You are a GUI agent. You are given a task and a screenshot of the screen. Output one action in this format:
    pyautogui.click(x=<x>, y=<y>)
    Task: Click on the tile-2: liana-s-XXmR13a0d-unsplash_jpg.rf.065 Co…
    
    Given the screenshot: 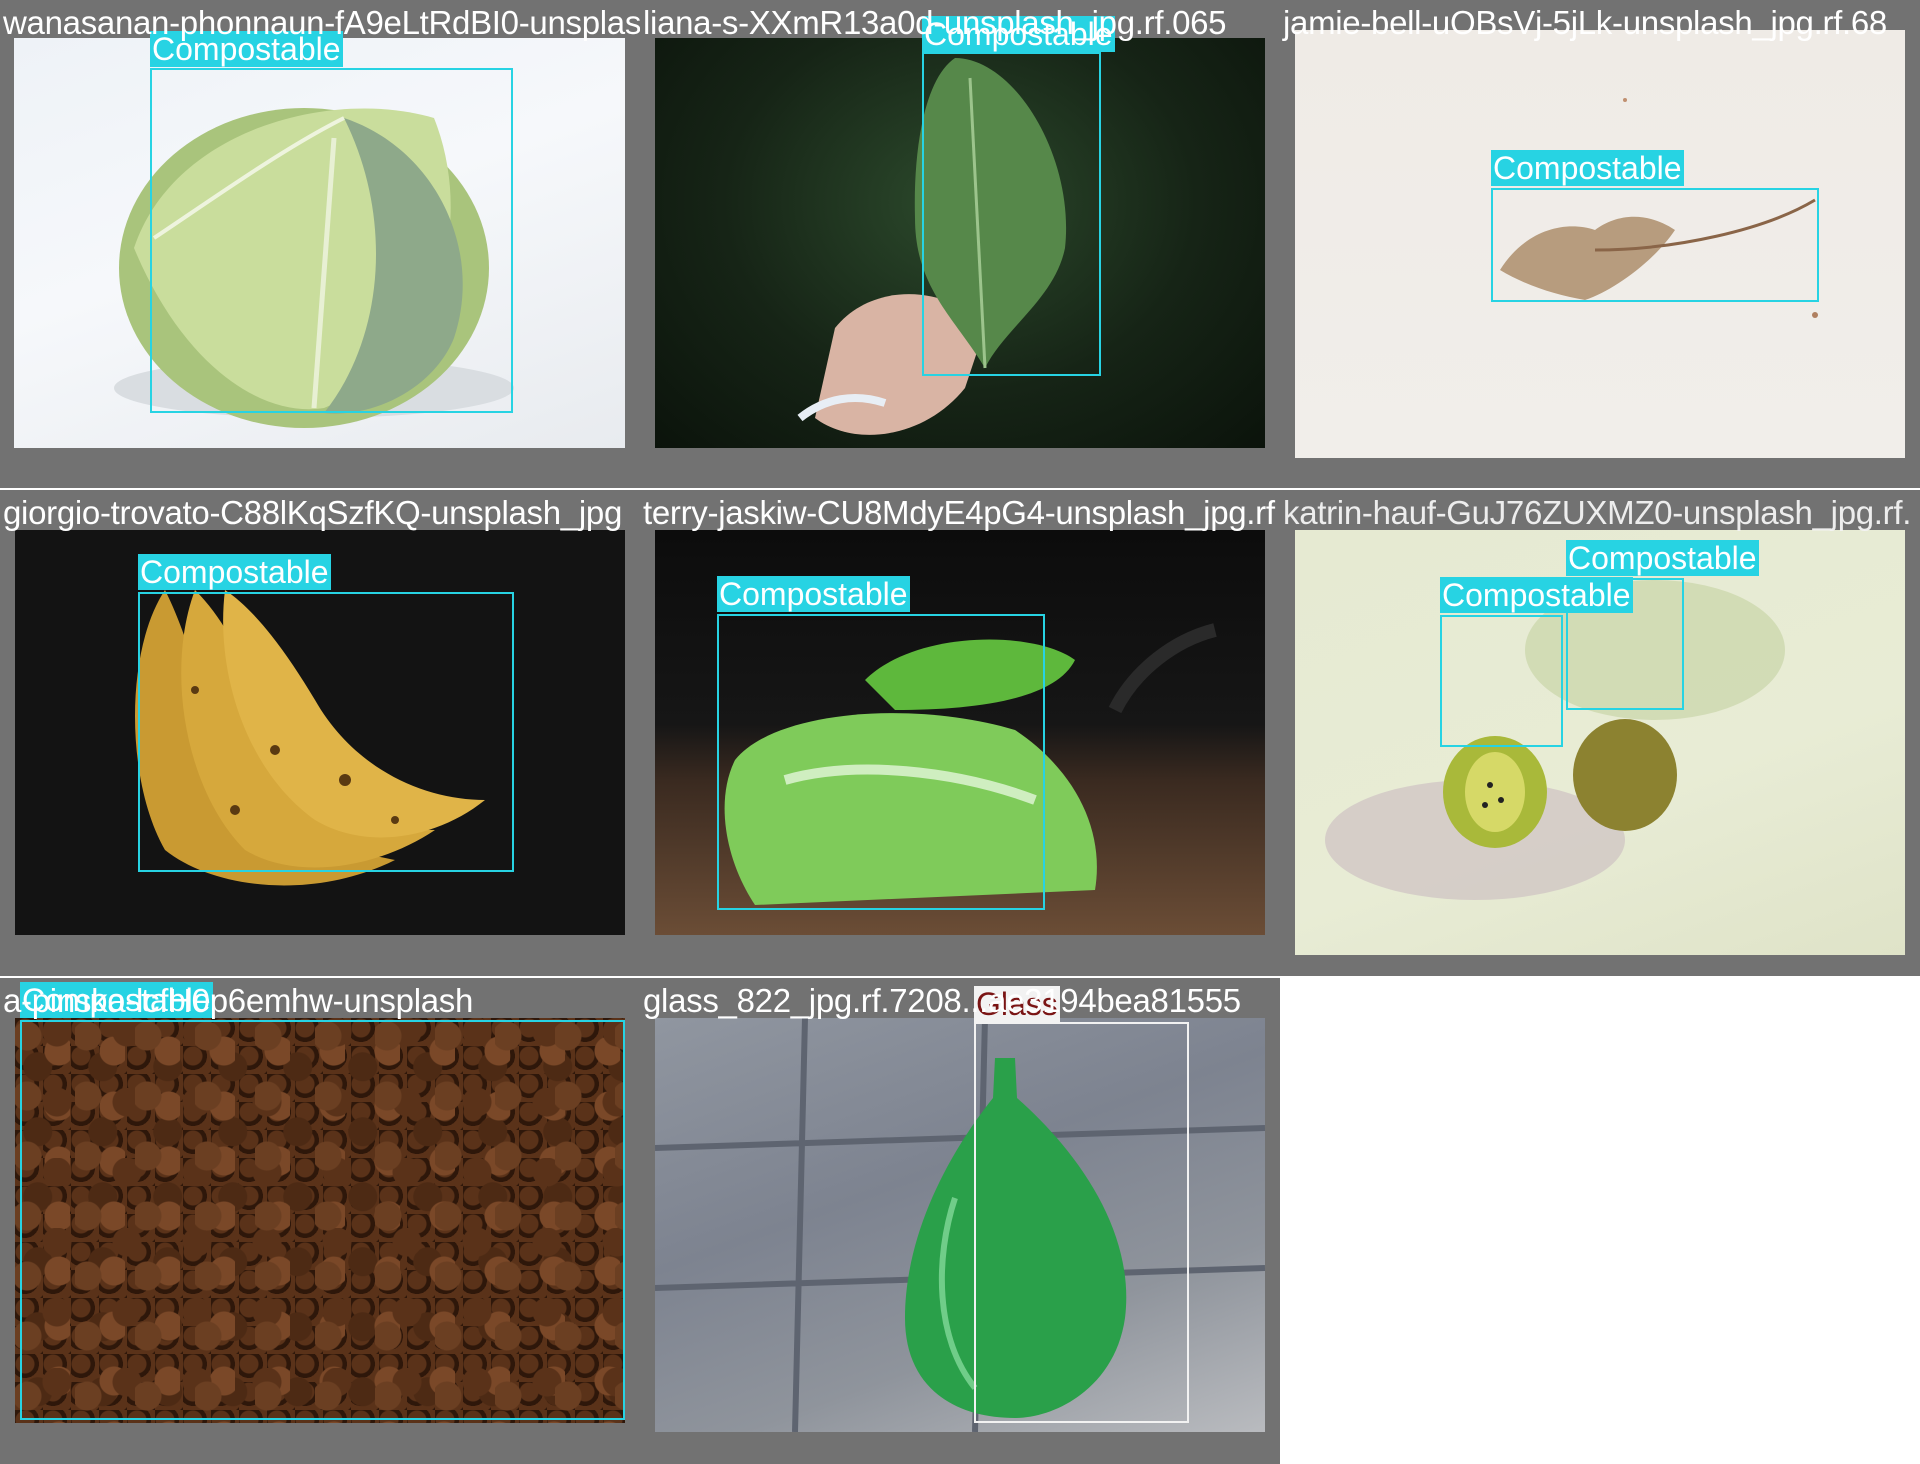 What is the action you would take?
    pyautogui.click(x=960, y=244)
    